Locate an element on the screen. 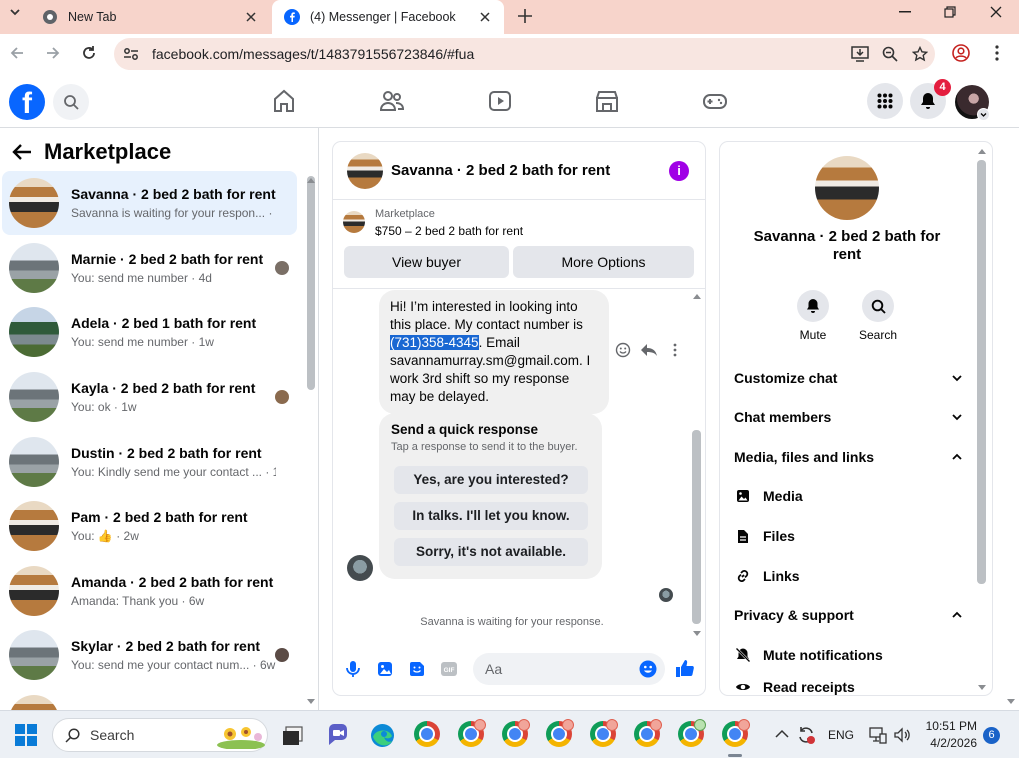 Image resolution: width=1019 pixels, height=758 pixels. like-thumb-icon is located at coordinates (685, 668).